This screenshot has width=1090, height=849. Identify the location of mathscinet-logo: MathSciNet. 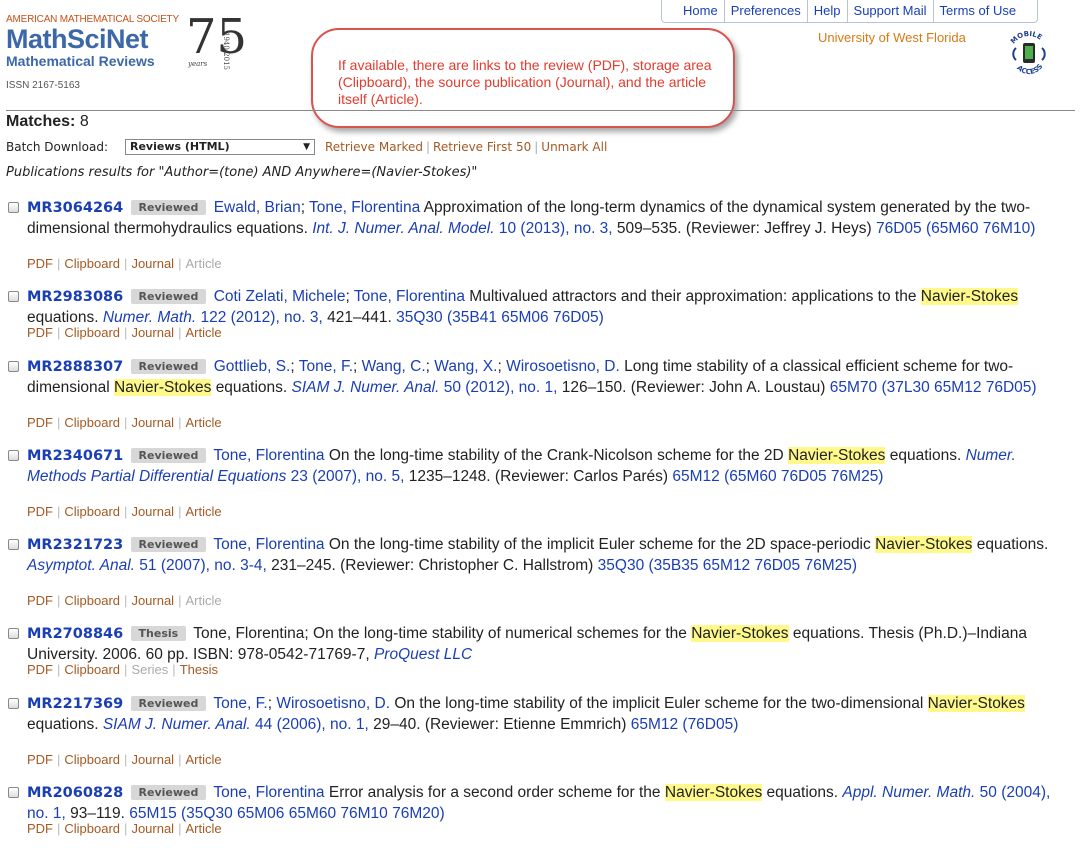
(77, 39).